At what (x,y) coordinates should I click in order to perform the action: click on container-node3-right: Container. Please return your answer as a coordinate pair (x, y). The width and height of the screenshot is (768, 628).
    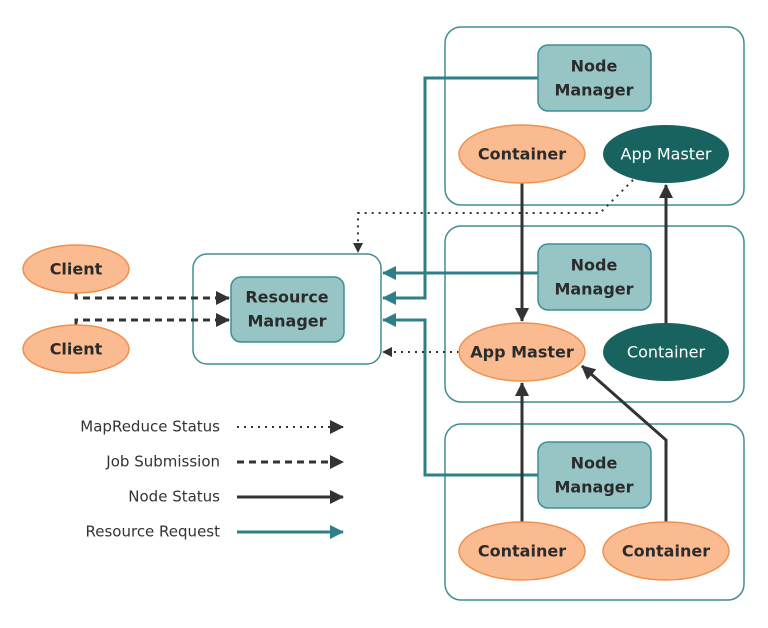
    Looking at the image, I should click on (666, 551).